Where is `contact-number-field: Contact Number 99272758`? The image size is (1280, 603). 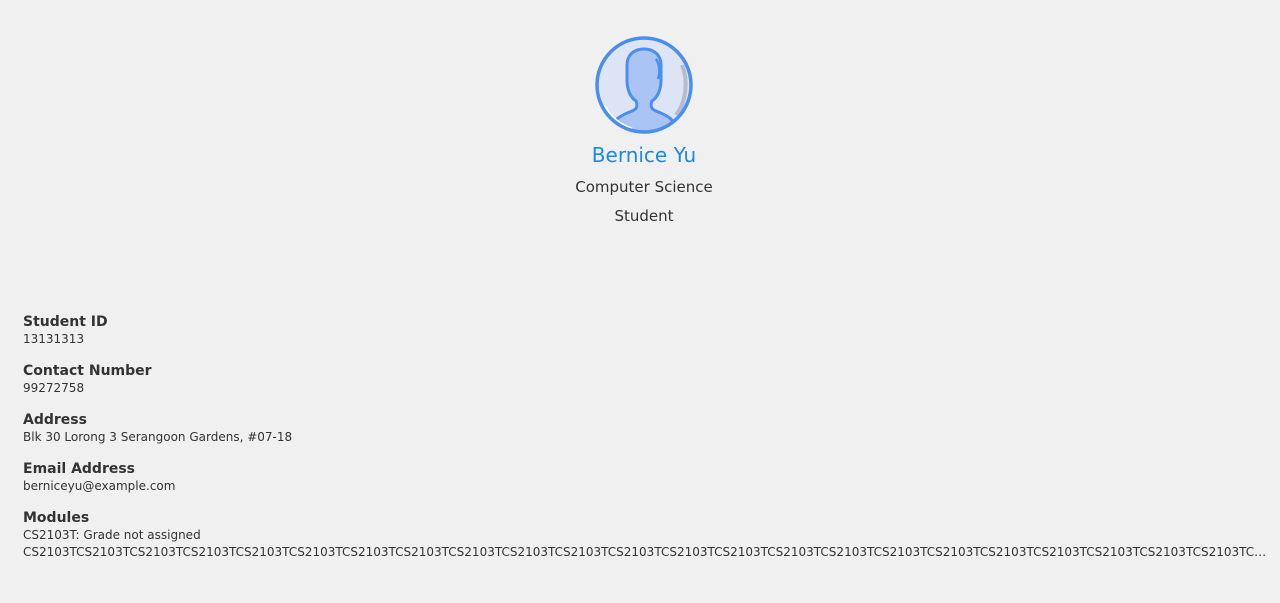 contact-number-field: Contact Number 99272758 is located at coordinates (648, 379).